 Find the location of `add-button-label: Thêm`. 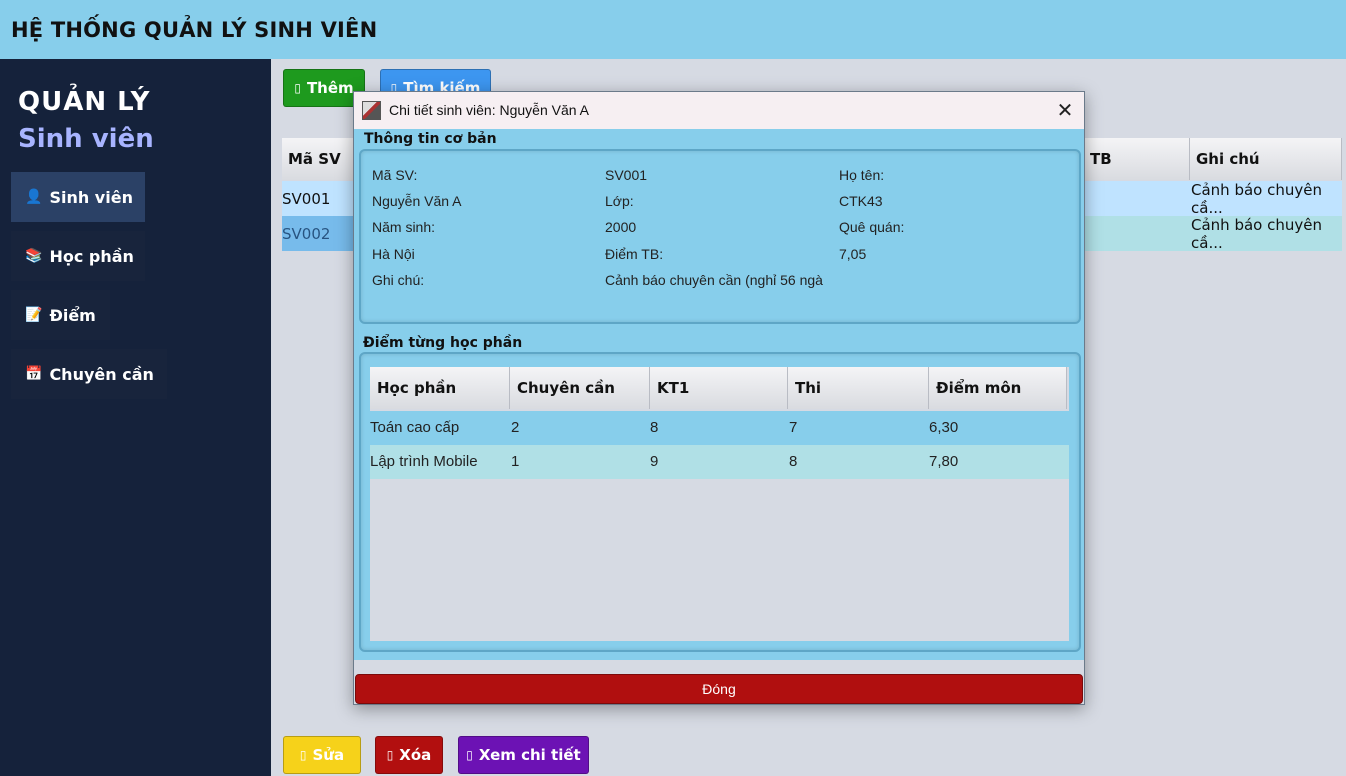

add-button-label: Thêm is located at coordinates (330, 88).